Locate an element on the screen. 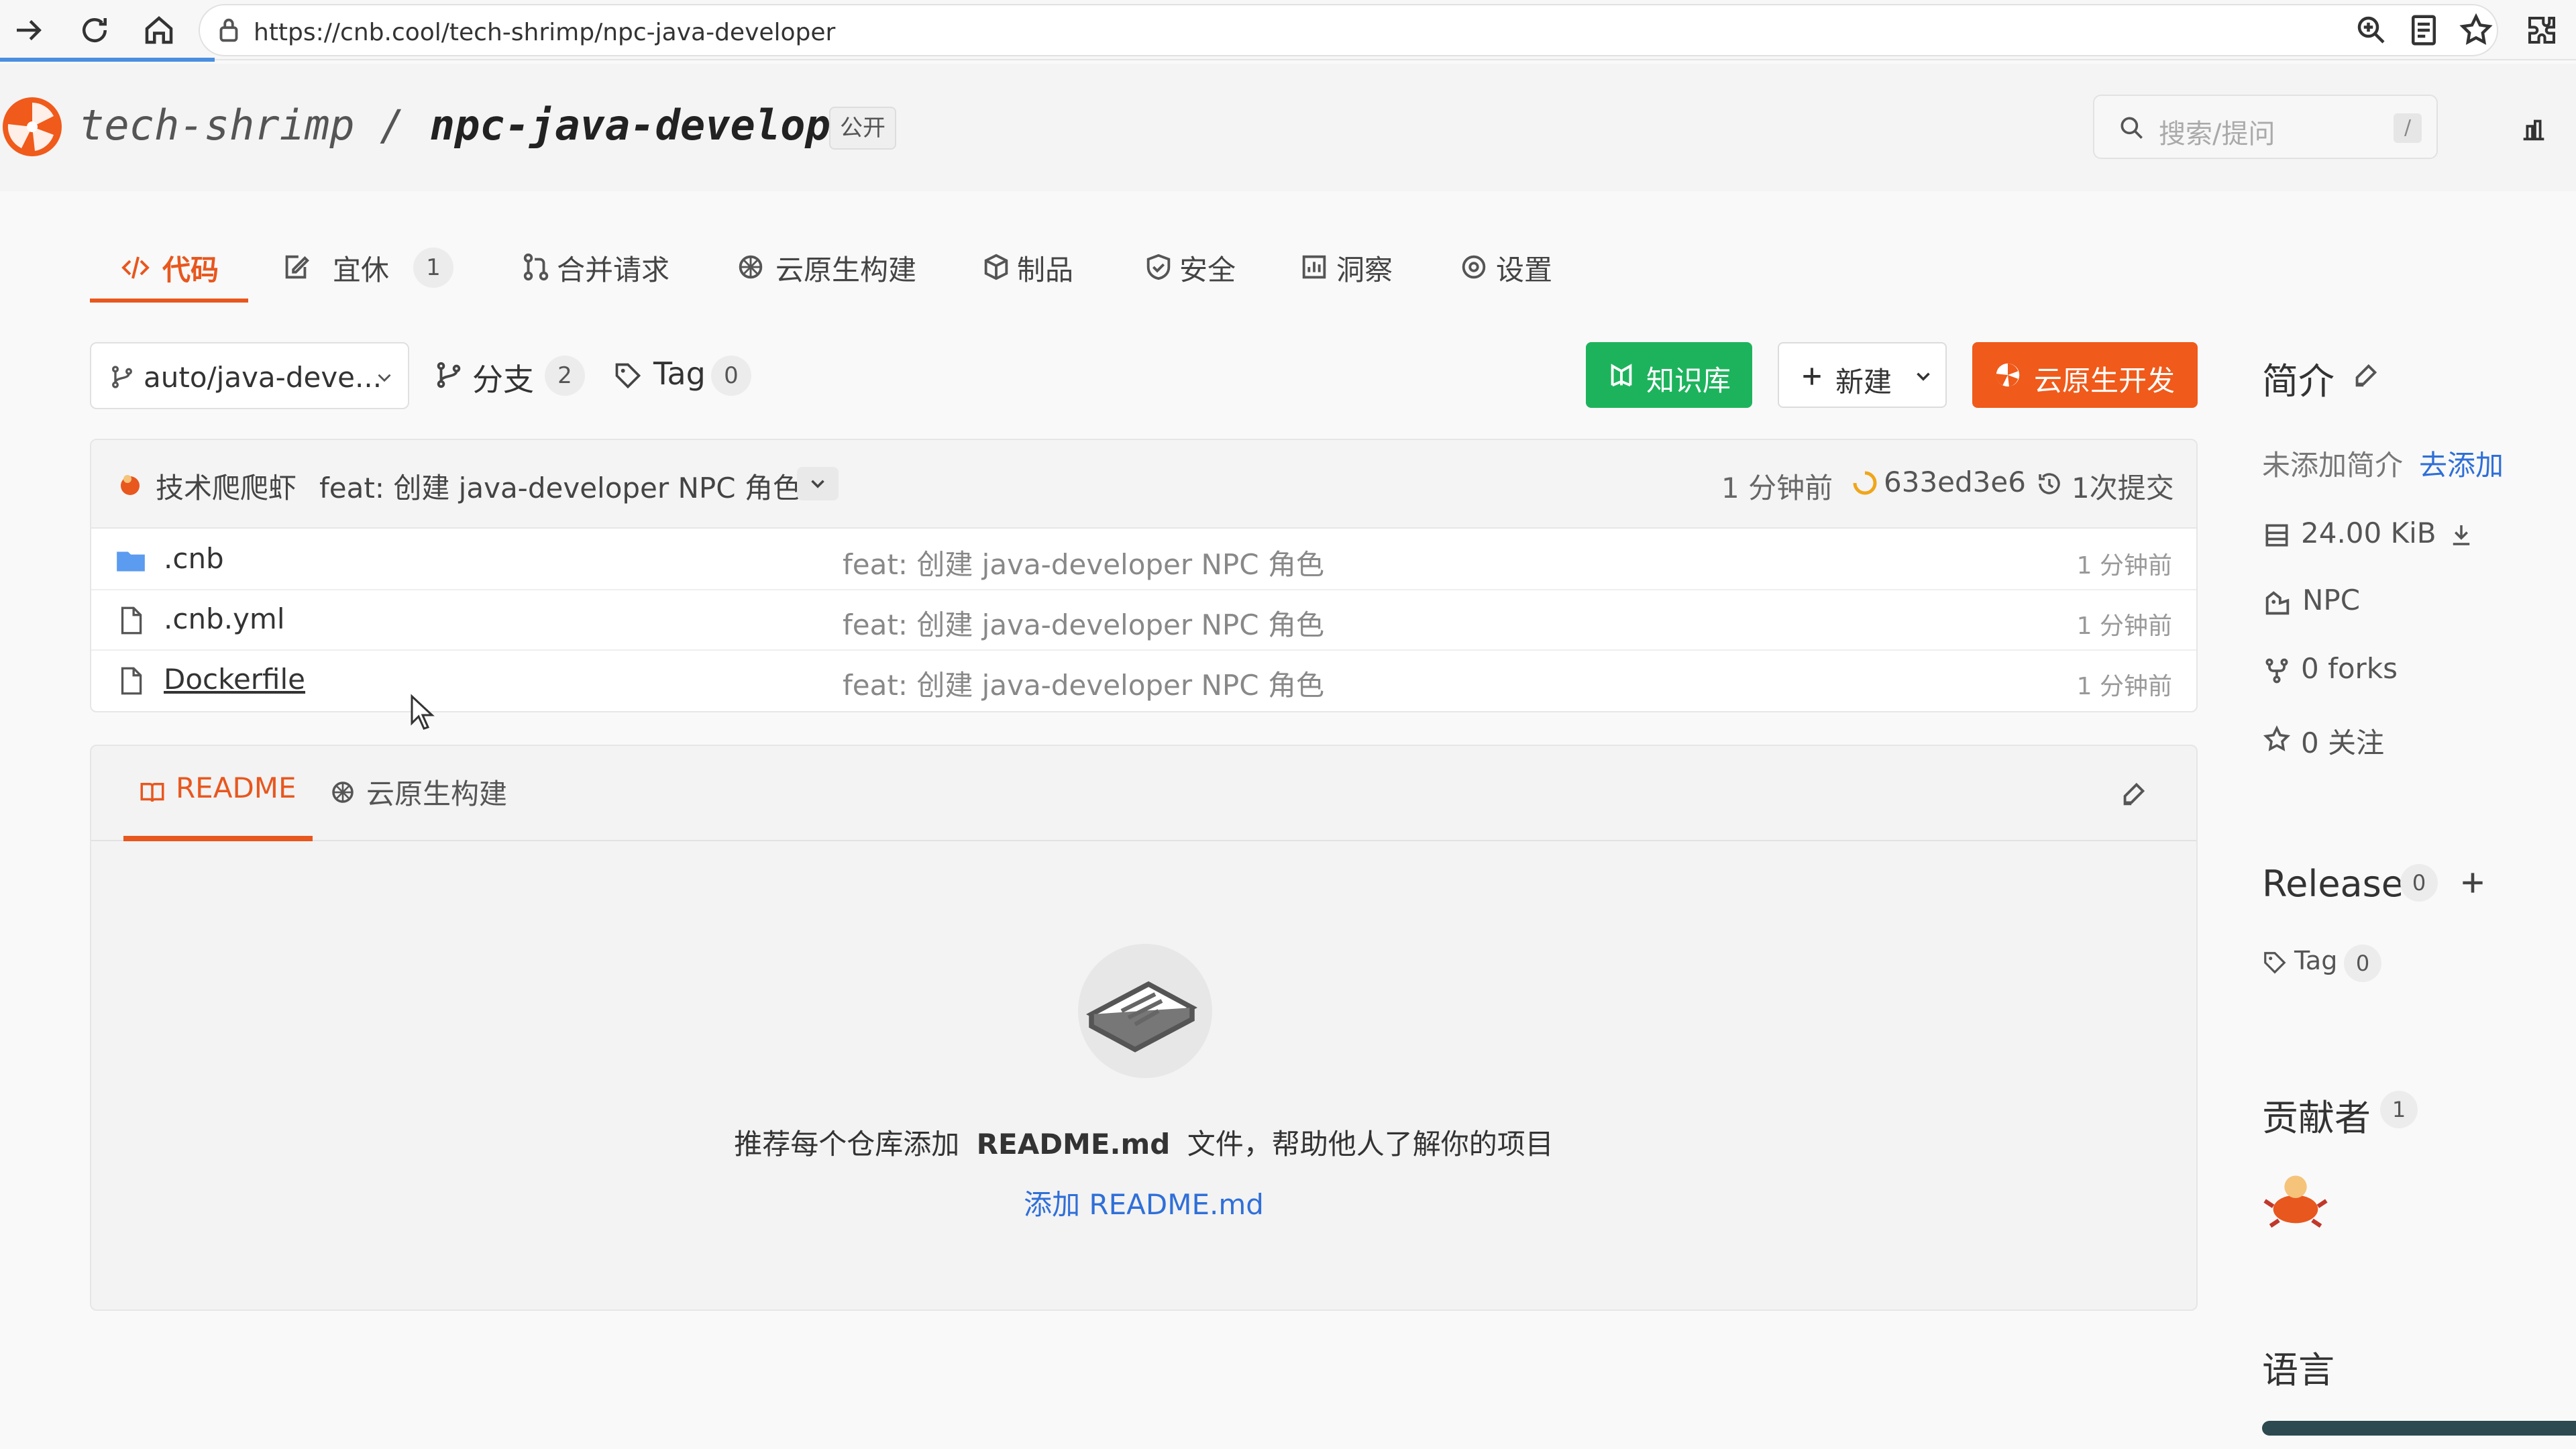 This screenshot has width=2576, height=1449. empty-readme-illustration is located at coordinates (1145, 1011).